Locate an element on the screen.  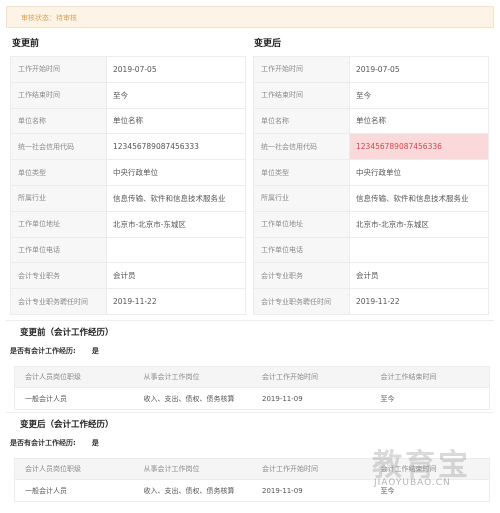
after-row: 统一社会信用代码 123456789087456336 is located at coordinates (371, 147).